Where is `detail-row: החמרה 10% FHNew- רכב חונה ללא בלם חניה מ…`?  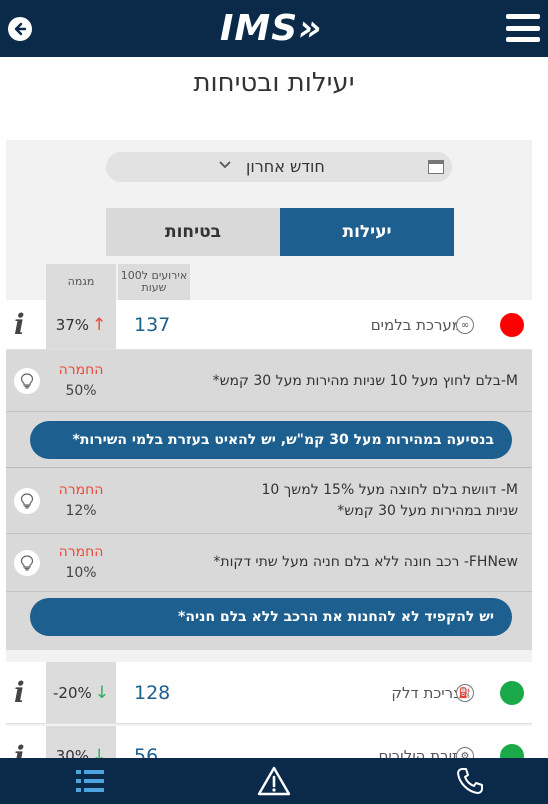 detail-row: החמרה 10% FHNew- רכב חונה ללא בלם חניה מ… is located at coordinates (269, 563).